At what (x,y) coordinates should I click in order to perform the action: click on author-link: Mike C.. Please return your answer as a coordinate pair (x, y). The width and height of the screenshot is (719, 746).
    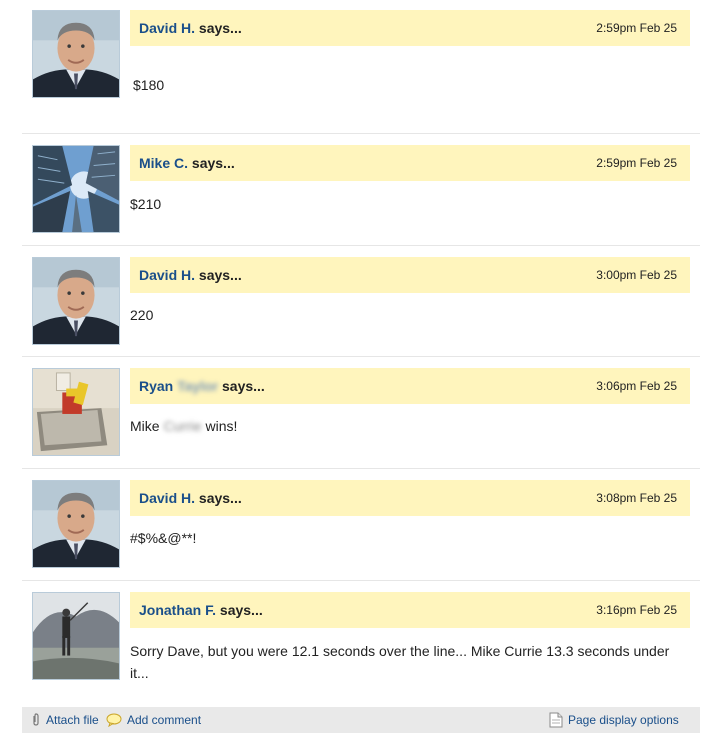
    Looking at the image, I should click on (163, 163).